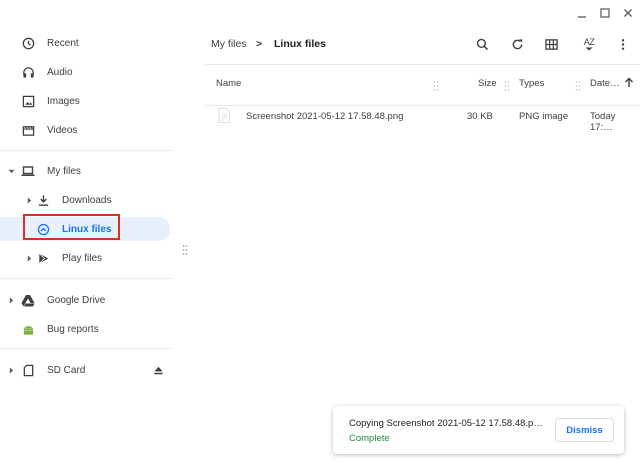 The width and height of the screenshot is (640, 473). What do you see at coordinates (487, 83) in the screenshot?
I see `column-header-size: Size` at bounding box center [487, 83].